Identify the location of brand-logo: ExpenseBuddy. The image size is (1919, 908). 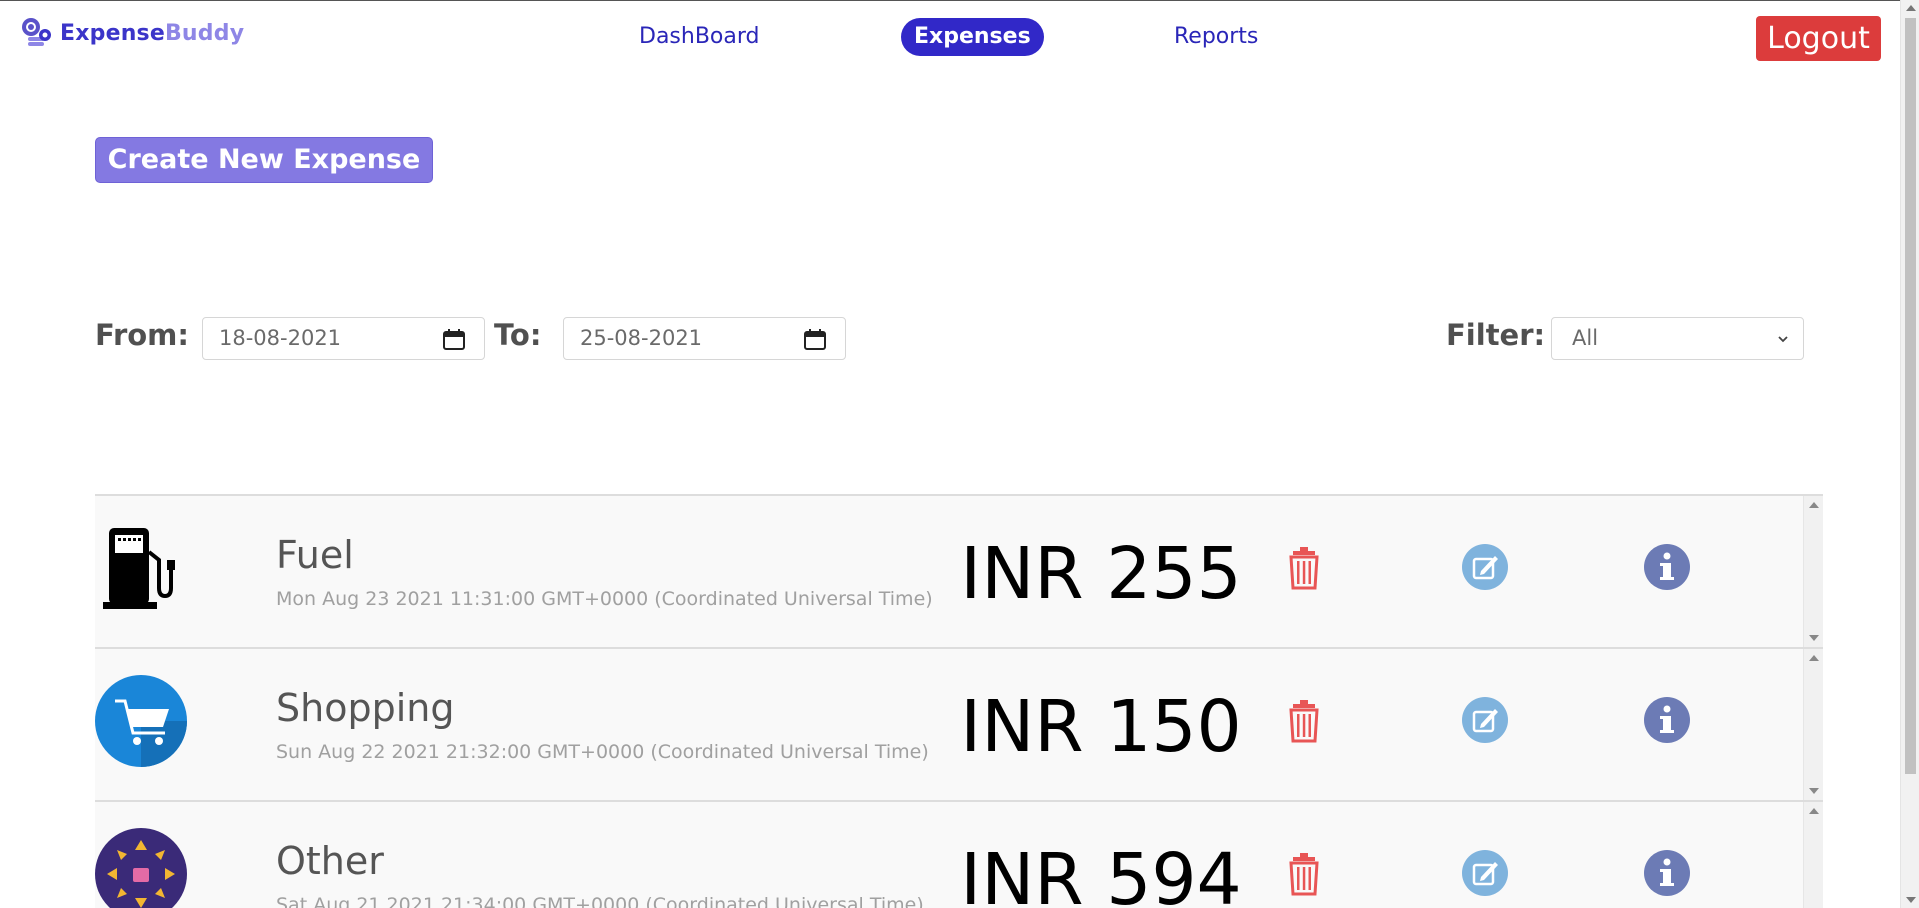
(131, 33).